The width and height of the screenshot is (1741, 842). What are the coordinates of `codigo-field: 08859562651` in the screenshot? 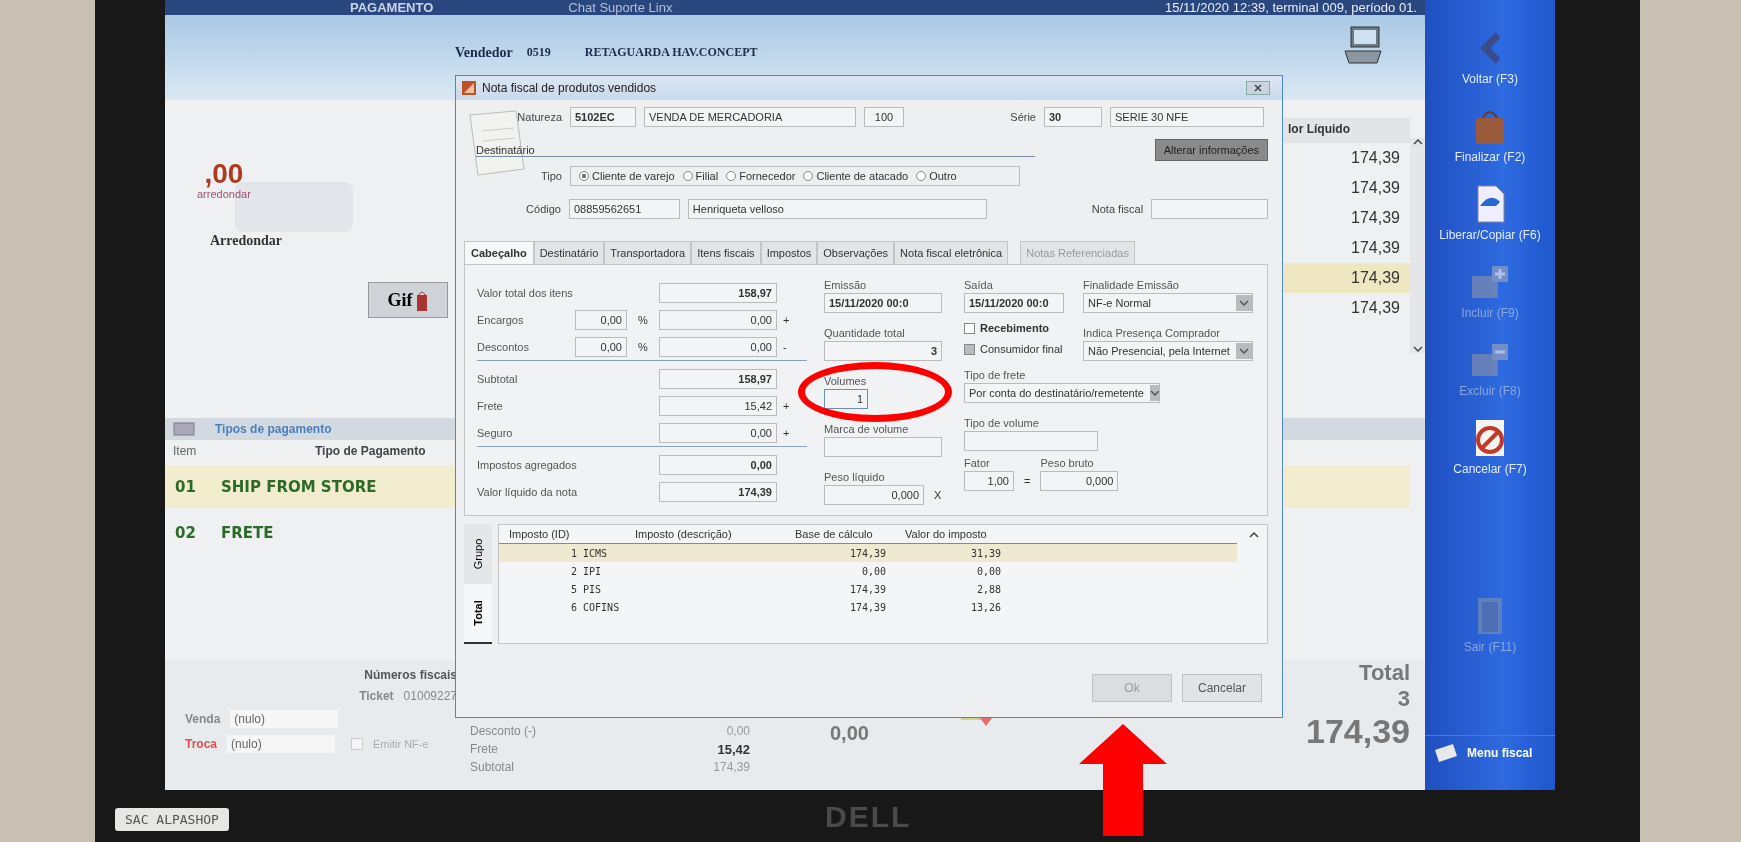 It's located at (624, 209).